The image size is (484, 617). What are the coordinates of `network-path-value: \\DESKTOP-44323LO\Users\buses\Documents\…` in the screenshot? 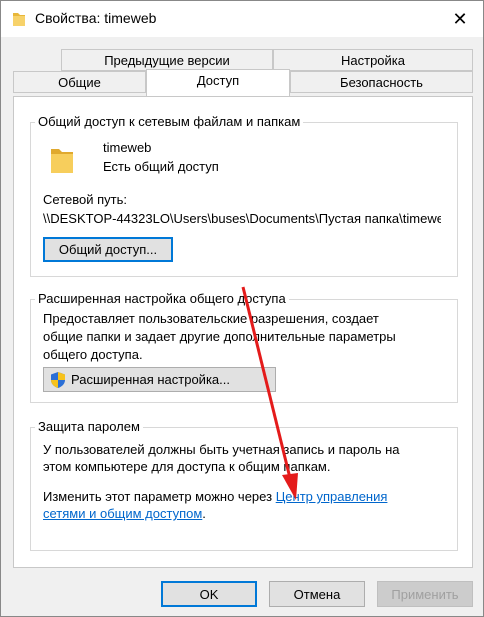 It's located at (242, 218).